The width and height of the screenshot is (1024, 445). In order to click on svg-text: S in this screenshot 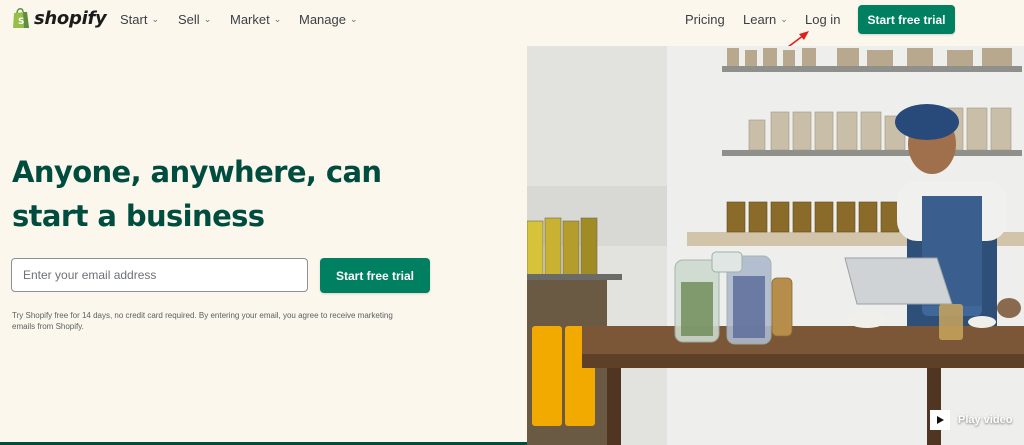, I will do `click(21, 22)`.